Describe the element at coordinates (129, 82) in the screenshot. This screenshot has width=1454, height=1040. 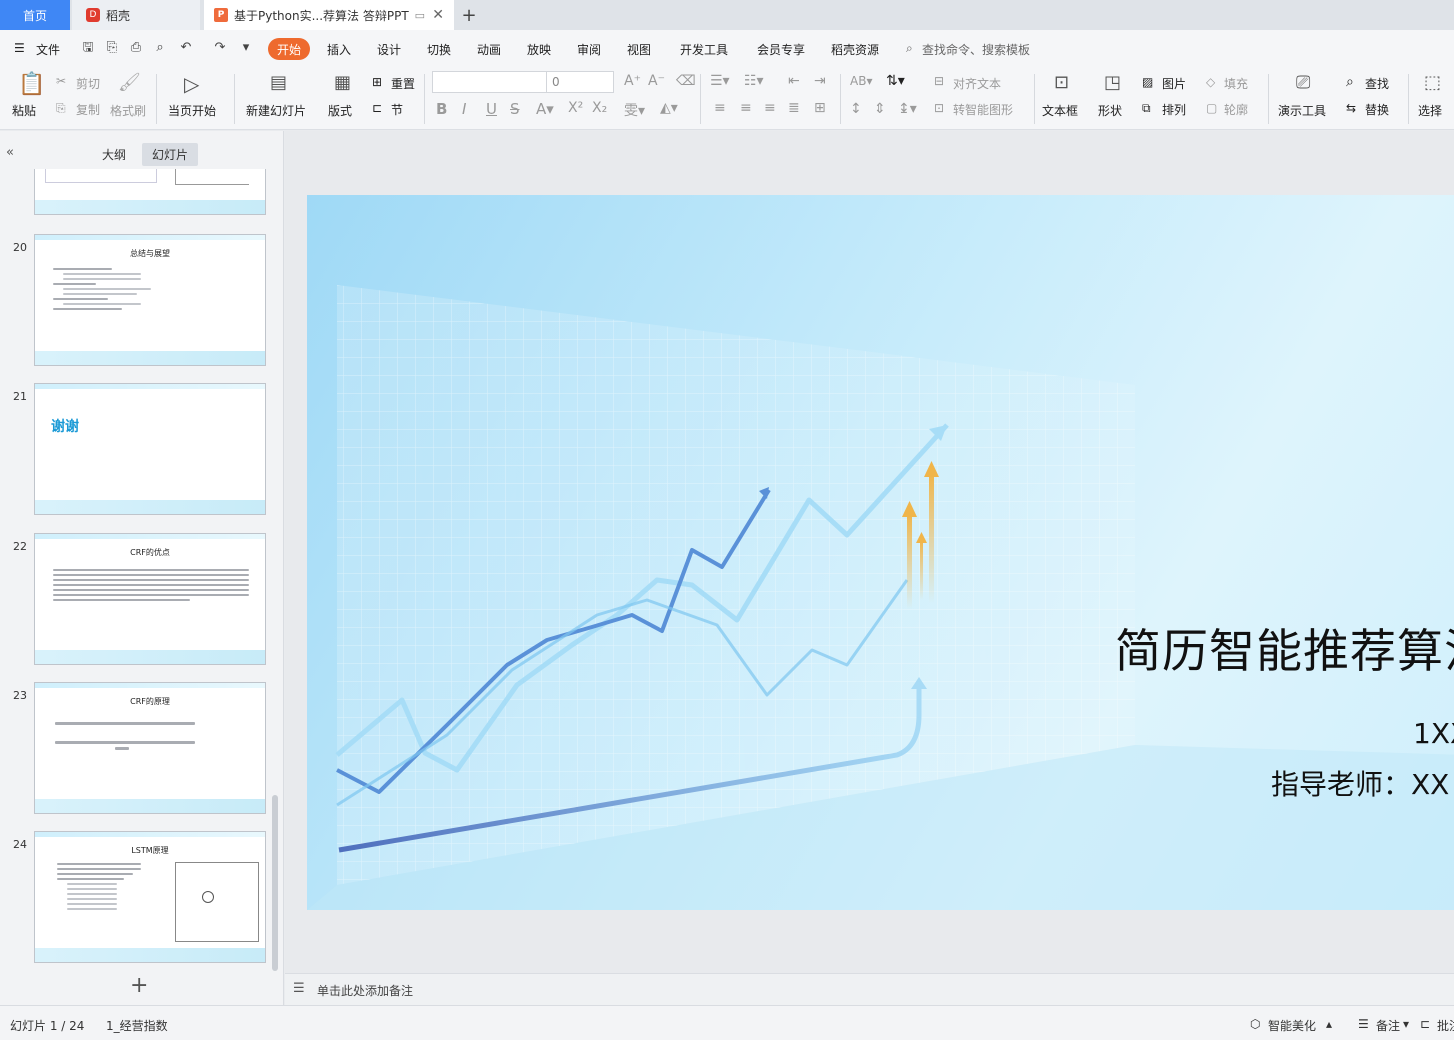
I see `format-painter-icon: 🖌` at that location.